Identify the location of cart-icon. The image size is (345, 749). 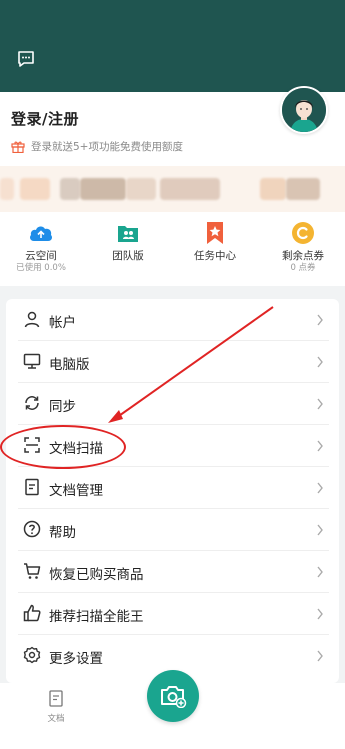
(32, 571).